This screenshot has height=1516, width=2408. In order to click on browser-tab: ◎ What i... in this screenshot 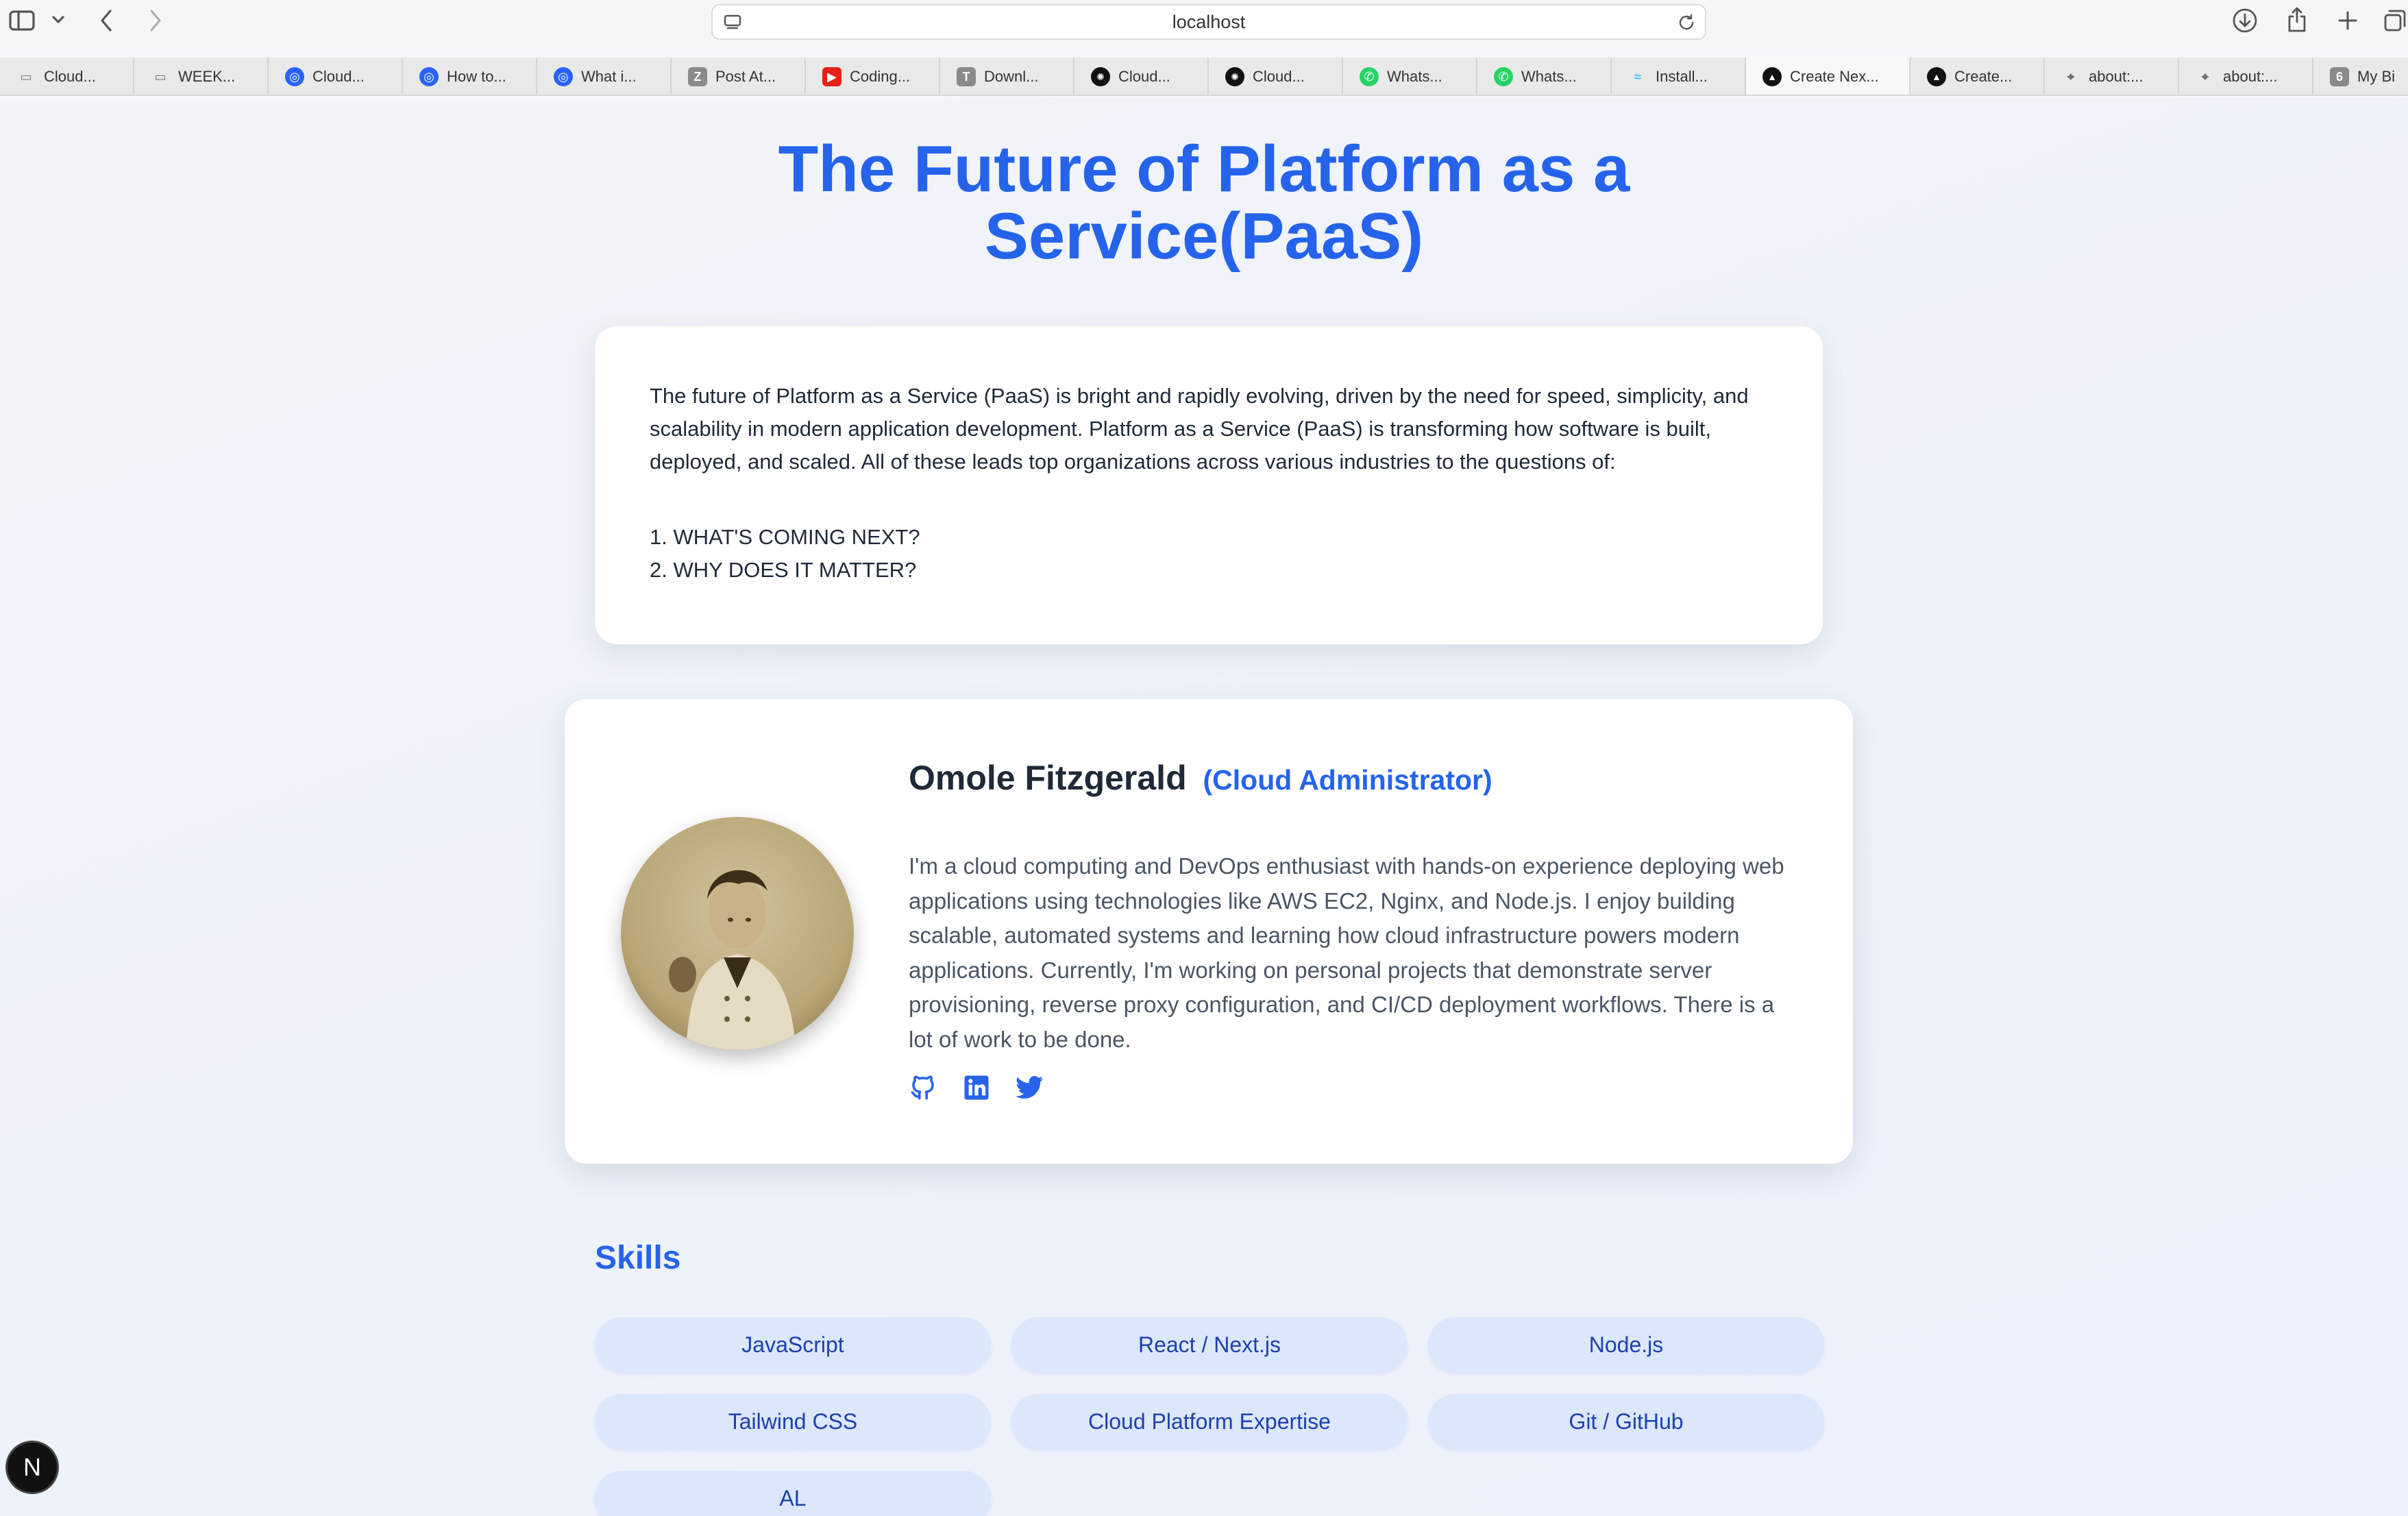, I will do `click(604, 76)`.